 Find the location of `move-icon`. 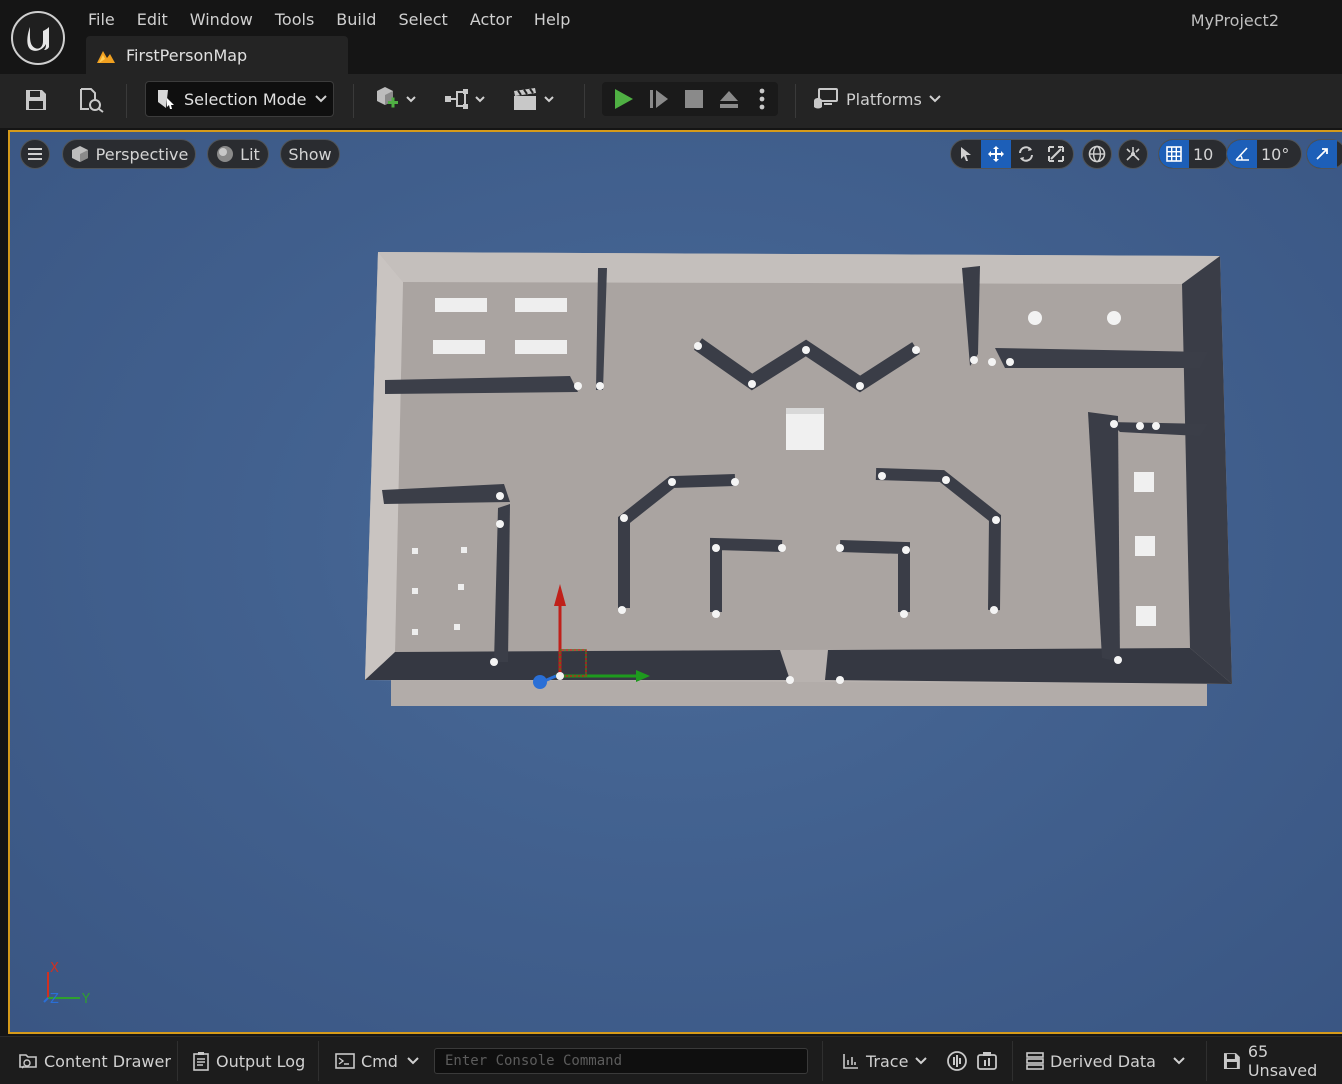

move-icon is located at coordinates (996, 154).